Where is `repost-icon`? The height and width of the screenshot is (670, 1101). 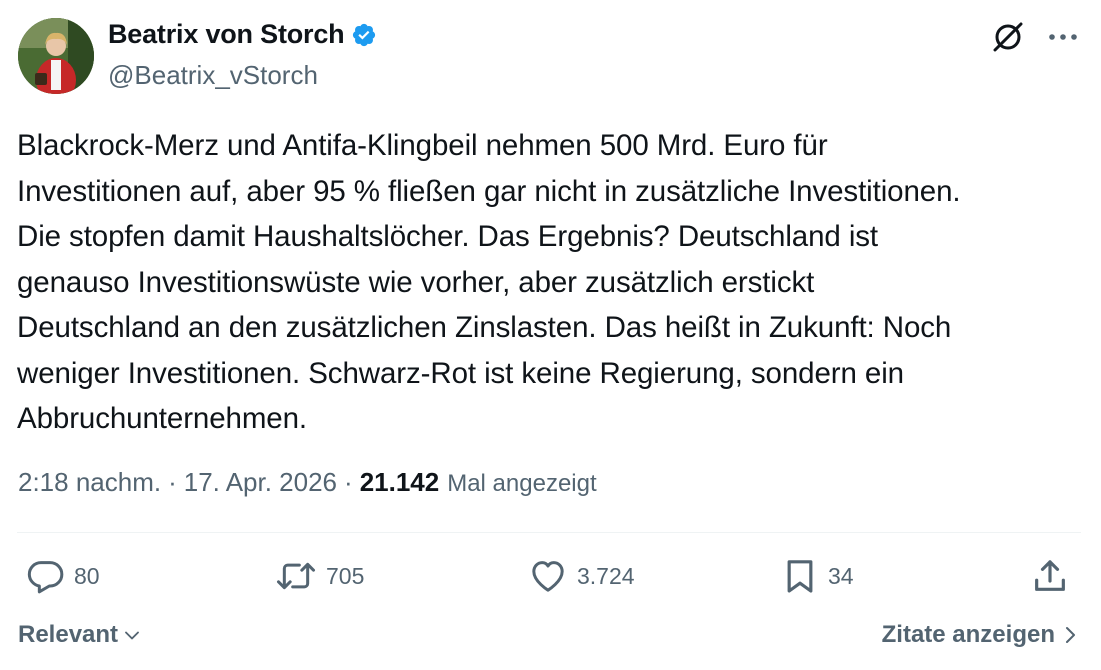
repost-icon is located at coordinates (296, 576).